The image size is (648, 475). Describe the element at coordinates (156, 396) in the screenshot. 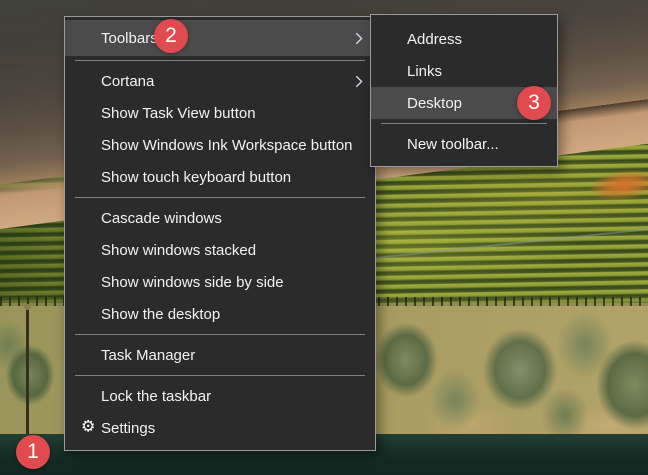

I see `menu-item-label: Lock the taskbar` at that location.